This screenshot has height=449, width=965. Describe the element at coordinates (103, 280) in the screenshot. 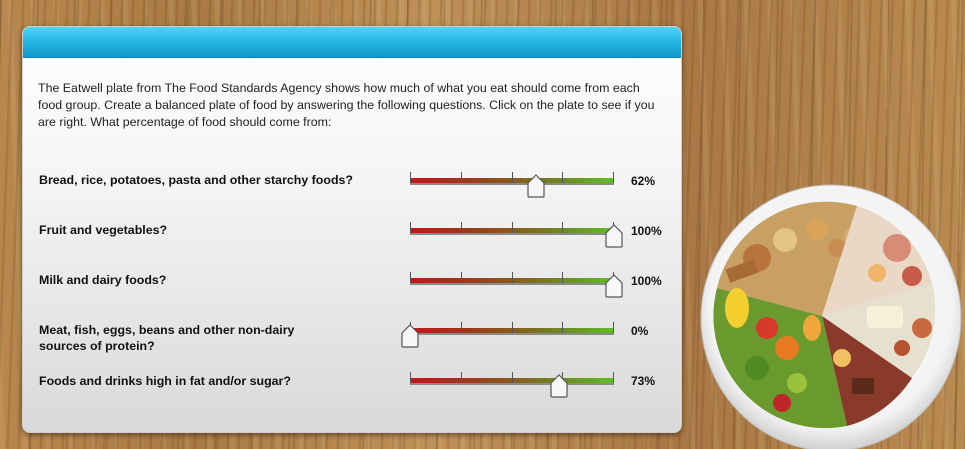

I see `question-label: Milk and dairy foods?` at that location.